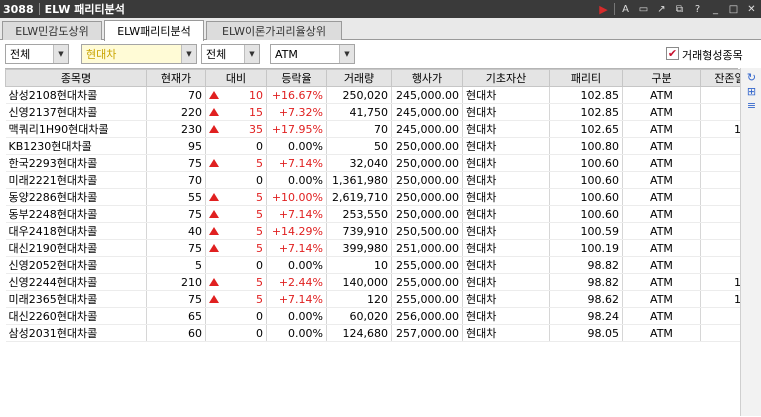 The width and height of the screenshot is (761, 417). I want to click on tab-elw-parity: ELW패리티분석, so click(154, 30).